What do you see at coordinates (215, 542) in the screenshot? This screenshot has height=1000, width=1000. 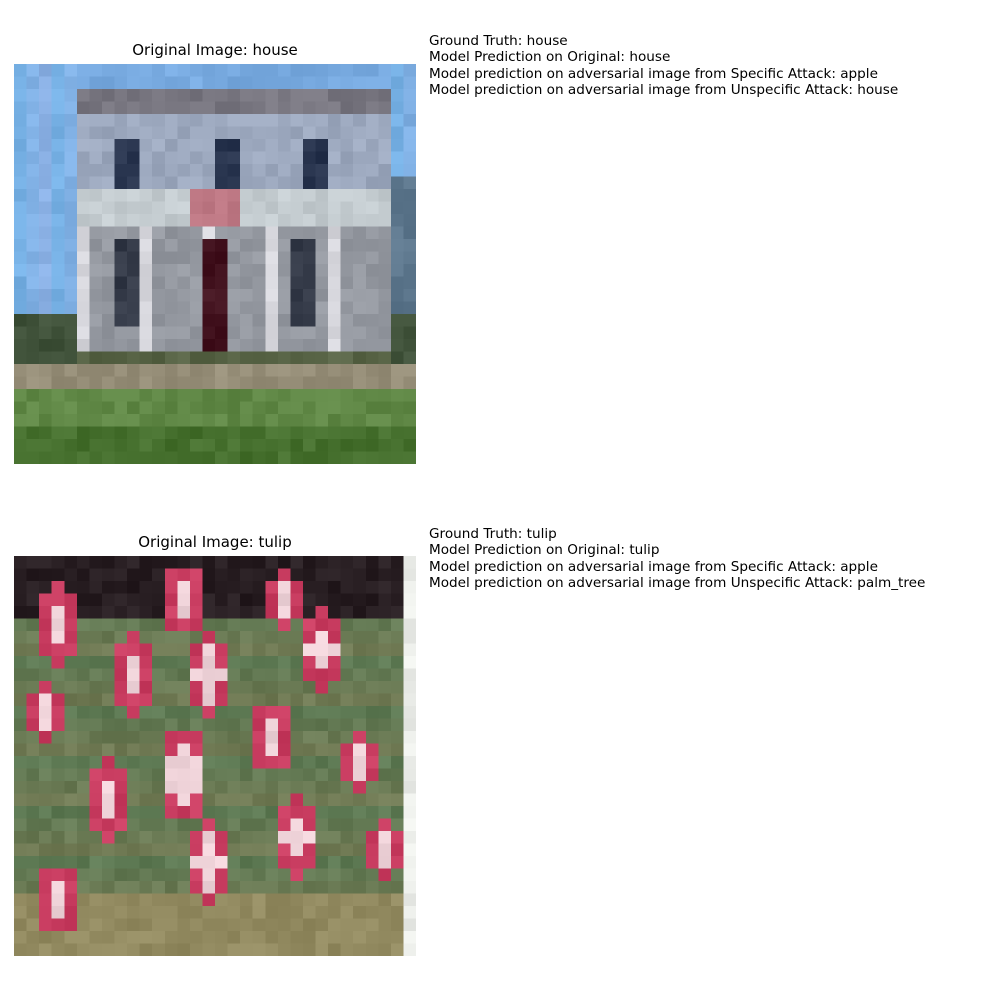 I see `tulip-panel-title: Original Image: tulip` at bounding box center [215, 542].